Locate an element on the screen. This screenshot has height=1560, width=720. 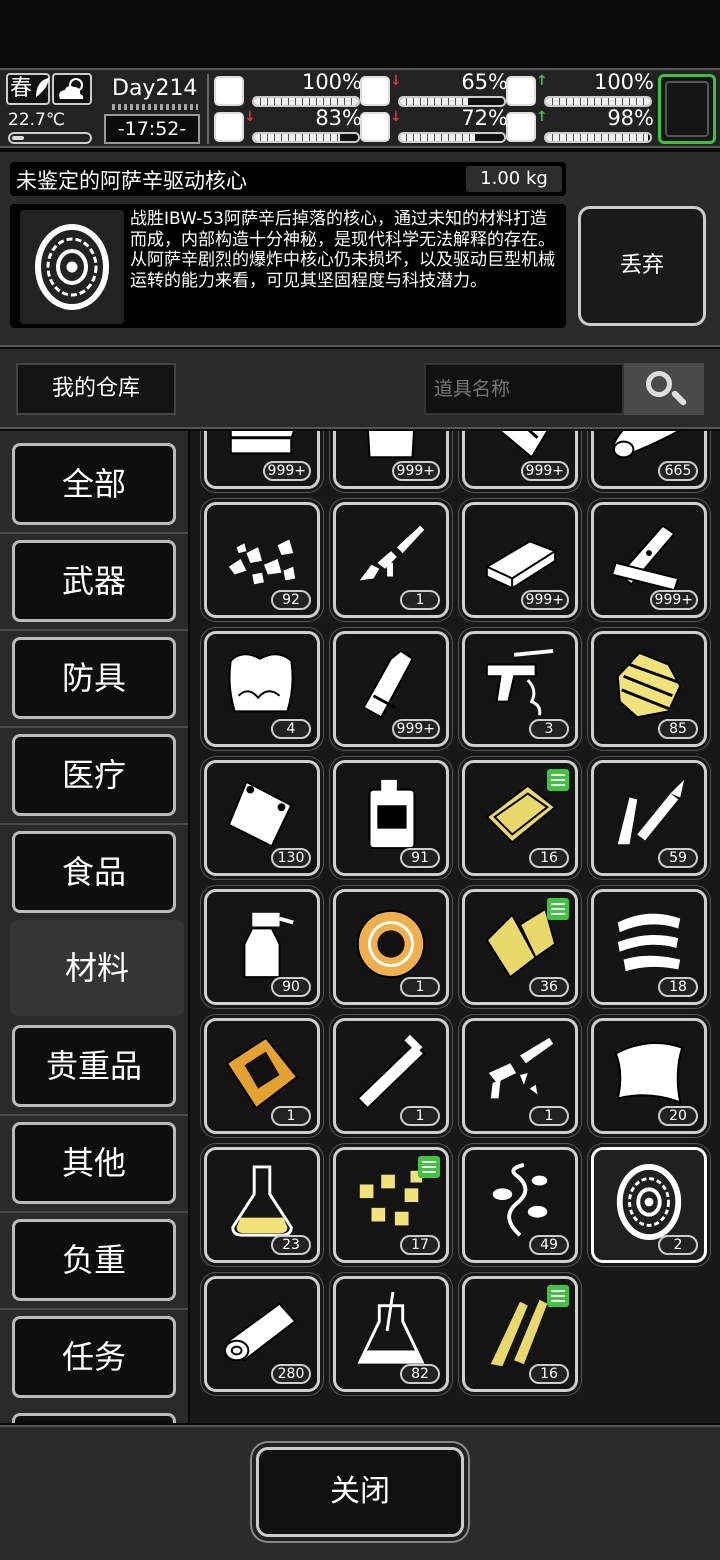
stat-health: 100% is located at coordinates (288, 90).